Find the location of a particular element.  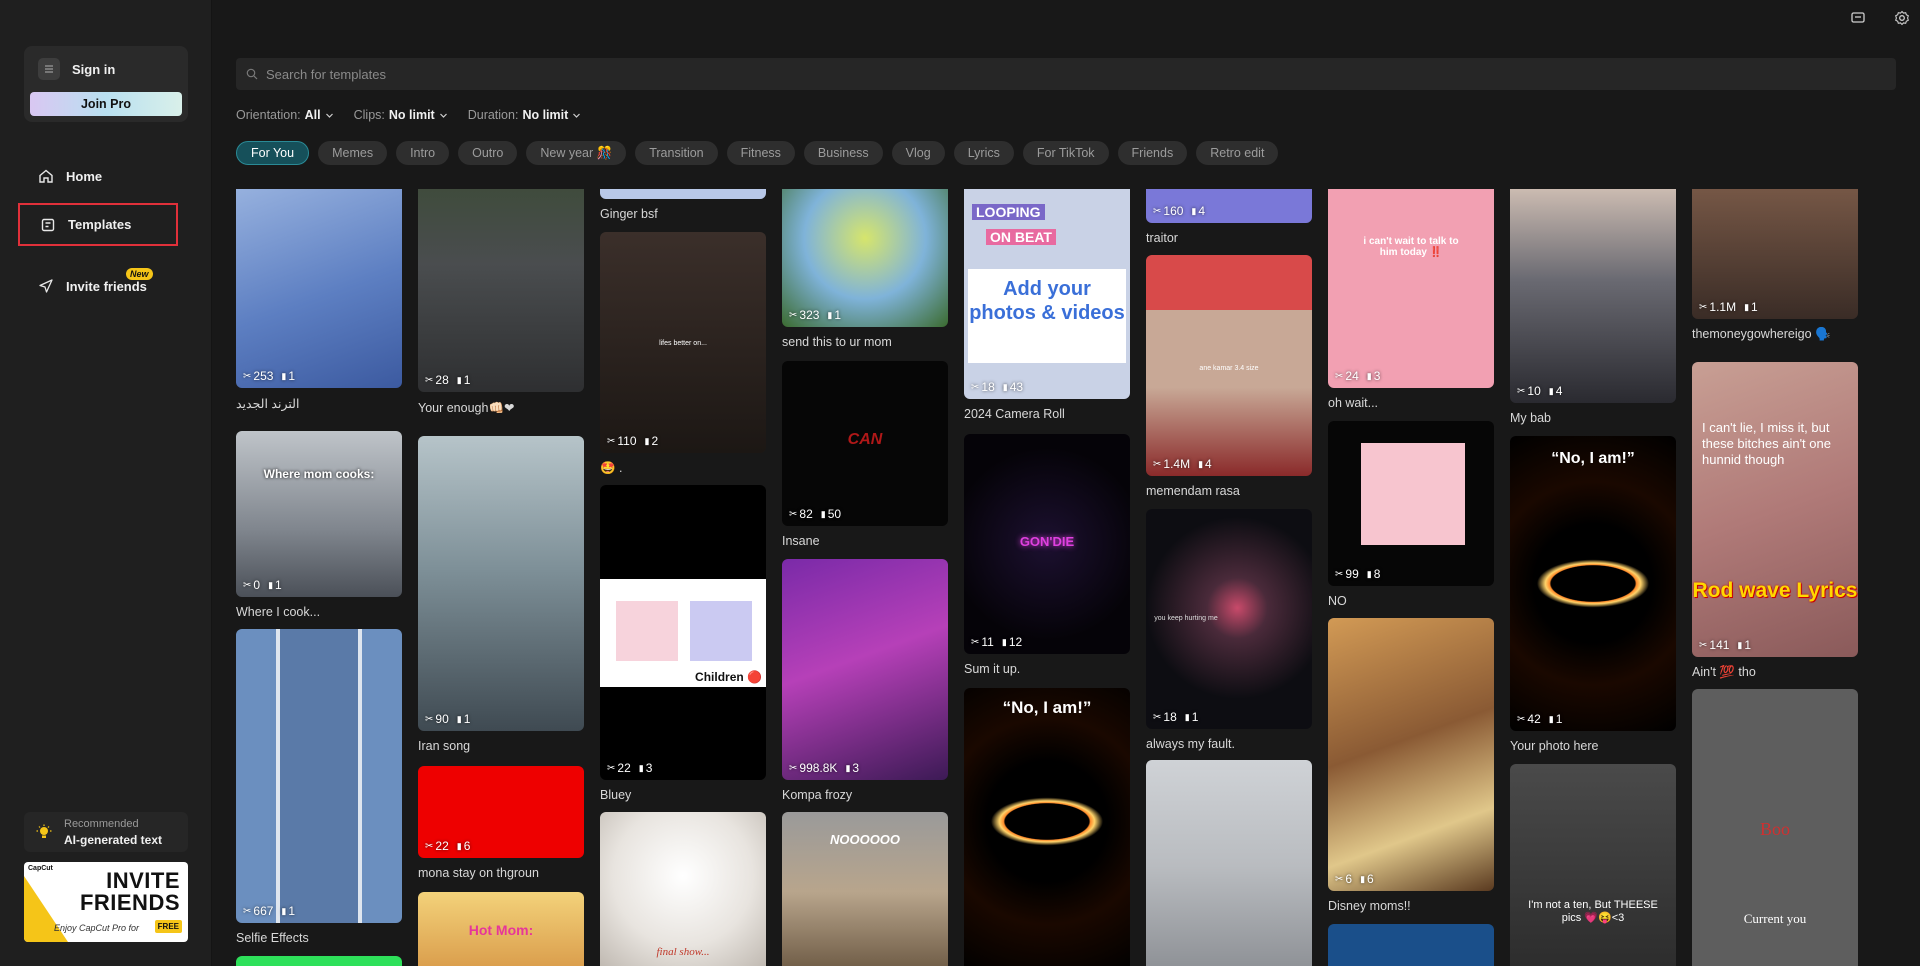

sidebar-item-home: Home is located at coordinates (100, 176).